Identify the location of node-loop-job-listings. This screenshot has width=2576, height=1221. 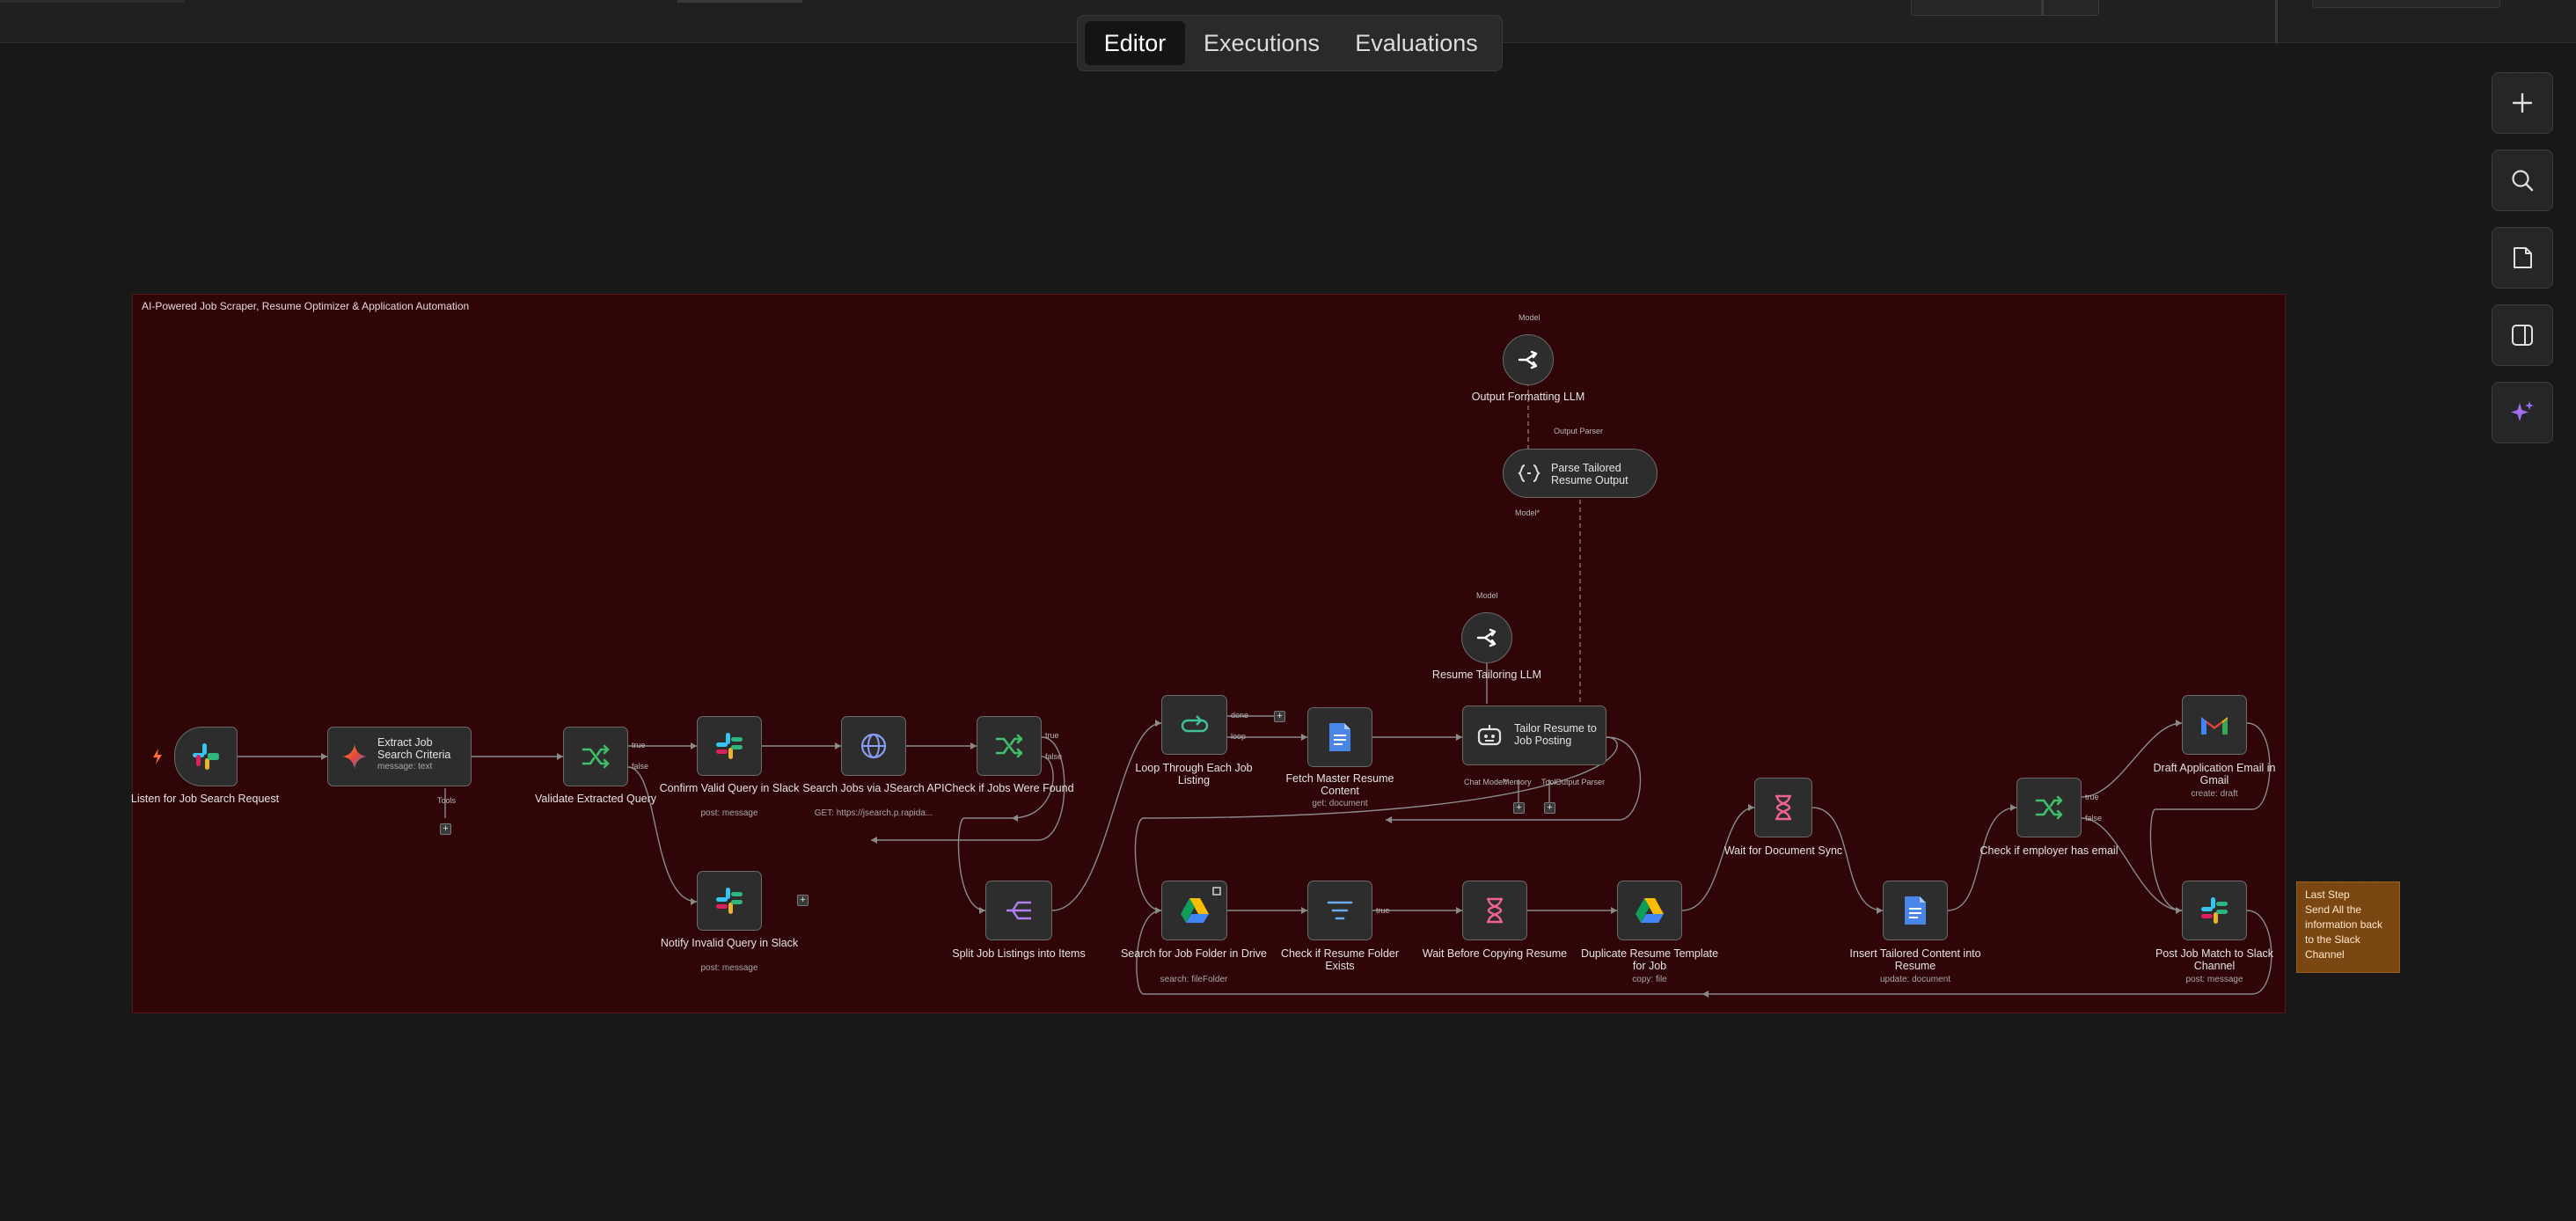
(1194, 725).